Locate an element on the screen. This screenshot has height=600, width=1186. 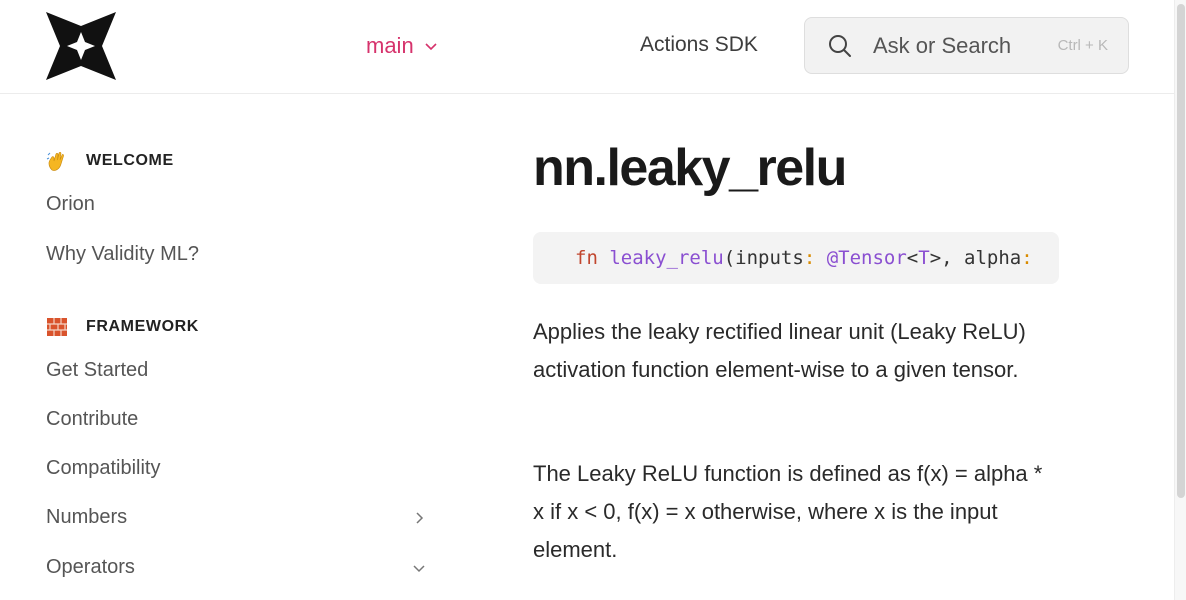
branch-selector: main is located at coordinates (402, 46).